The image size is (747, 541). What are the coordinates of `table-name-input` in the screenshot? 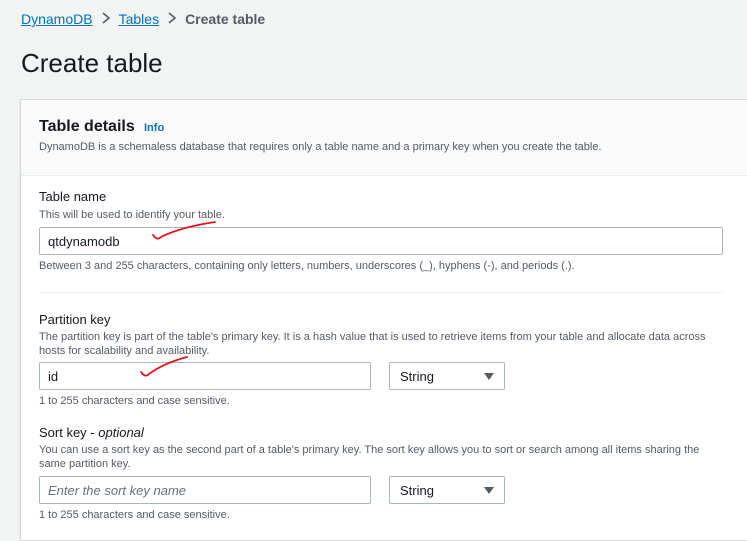 It's located at (381, 241).